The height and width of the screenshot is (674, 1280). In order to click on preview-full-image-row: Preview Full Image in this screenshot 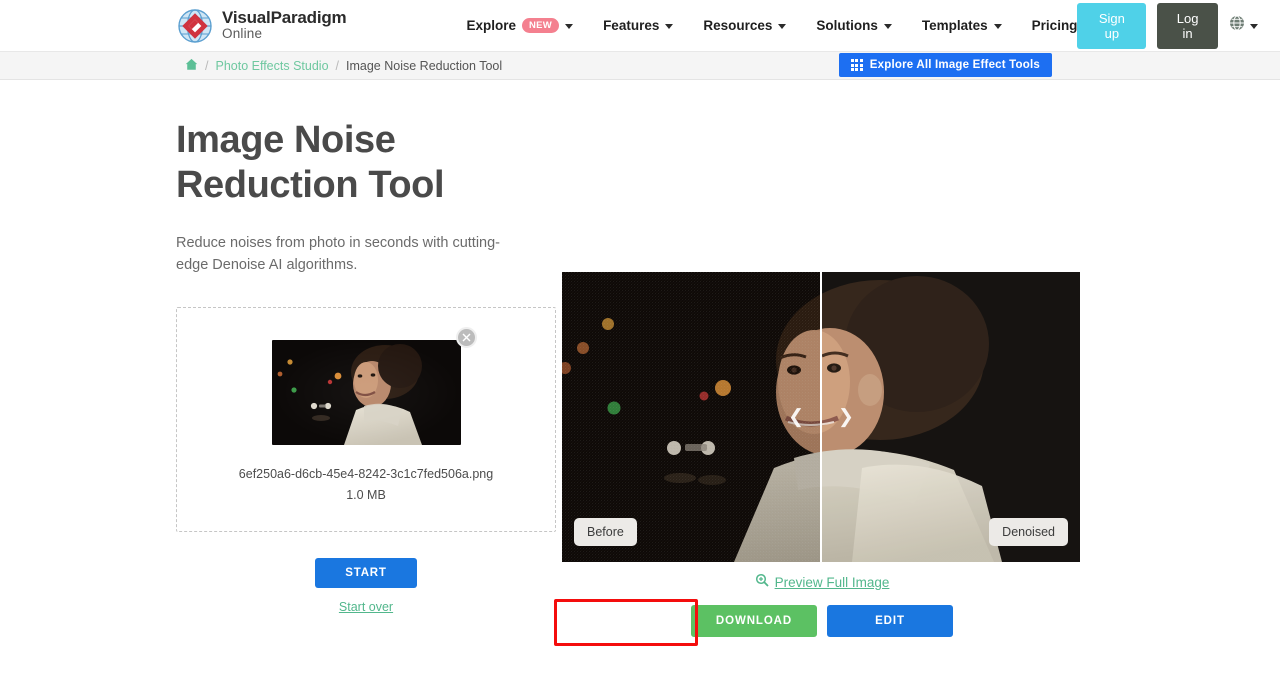, I will do `click(822, 582)`.